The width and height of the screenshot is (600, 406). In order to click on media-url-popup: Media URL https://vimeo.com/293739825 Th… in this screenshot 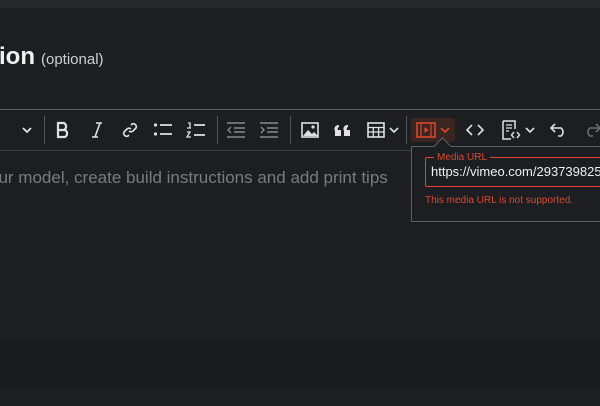, I will do `click(505, 179)`.